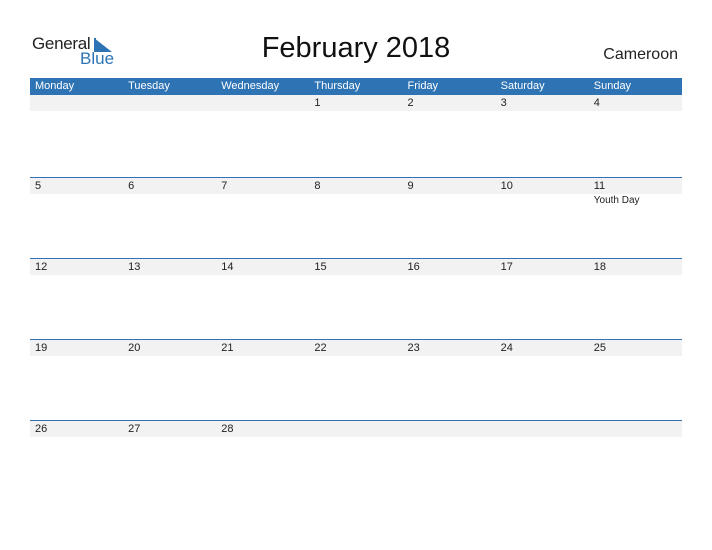 The height and width of the screenshot is (550, 712). I want to click on holiday-label: Youth Day, so click(616, 200).